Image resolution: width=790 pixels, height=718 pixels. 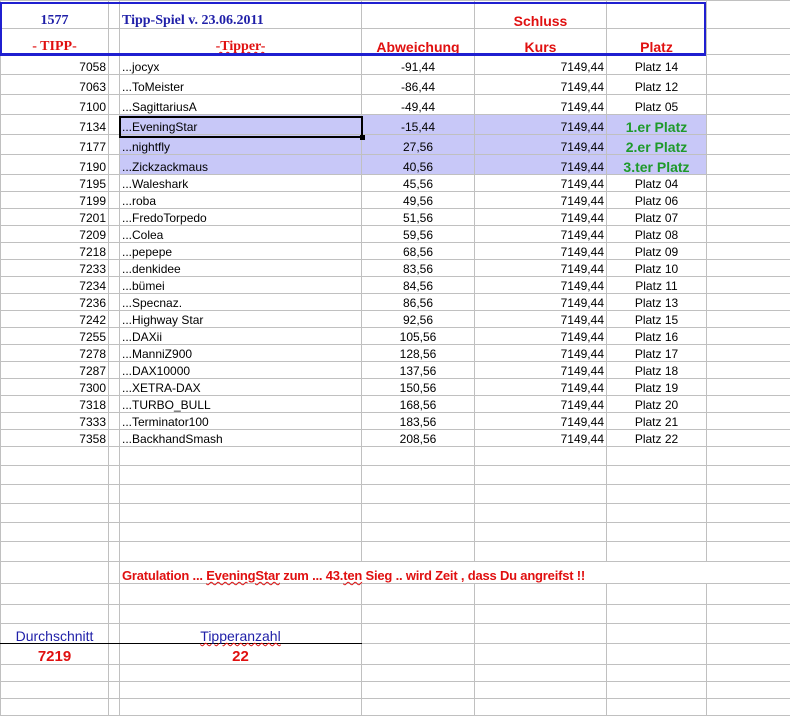 I want to click on tipp-value: 7318, so click(x=54, y=404).